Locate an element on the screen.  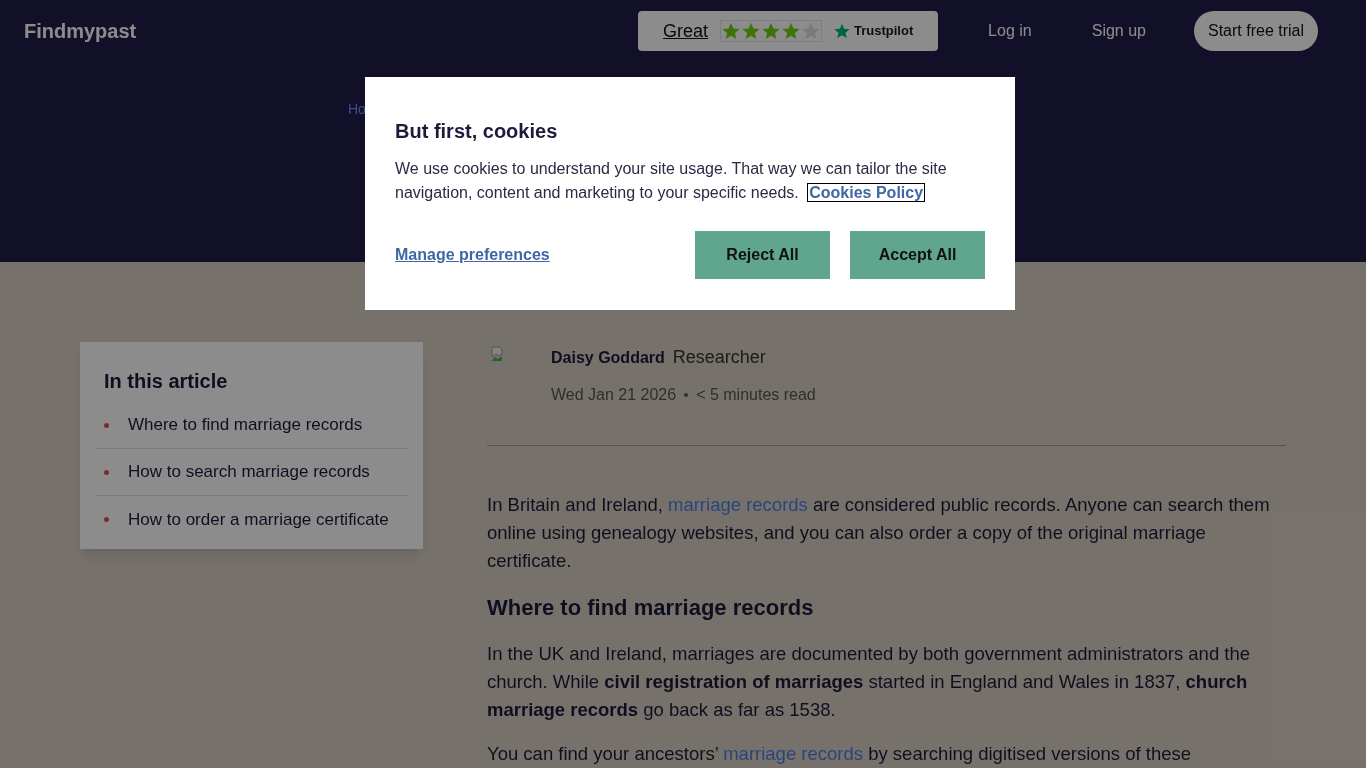
toc-title: In this article is located at coordinates (166, 381).